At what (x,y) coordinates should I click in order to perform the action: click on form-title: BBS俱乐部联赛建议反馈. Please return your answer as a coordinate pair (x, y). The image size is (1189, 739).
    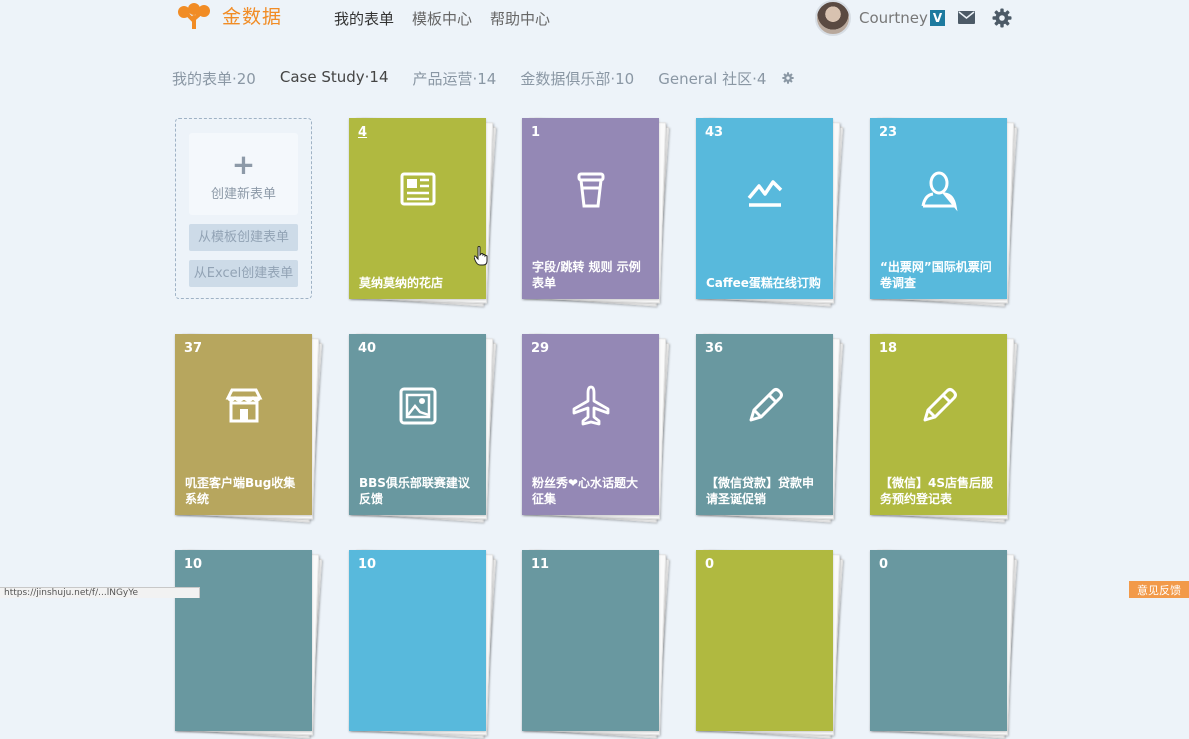
    Looking at the image, I should click on (414, 491).